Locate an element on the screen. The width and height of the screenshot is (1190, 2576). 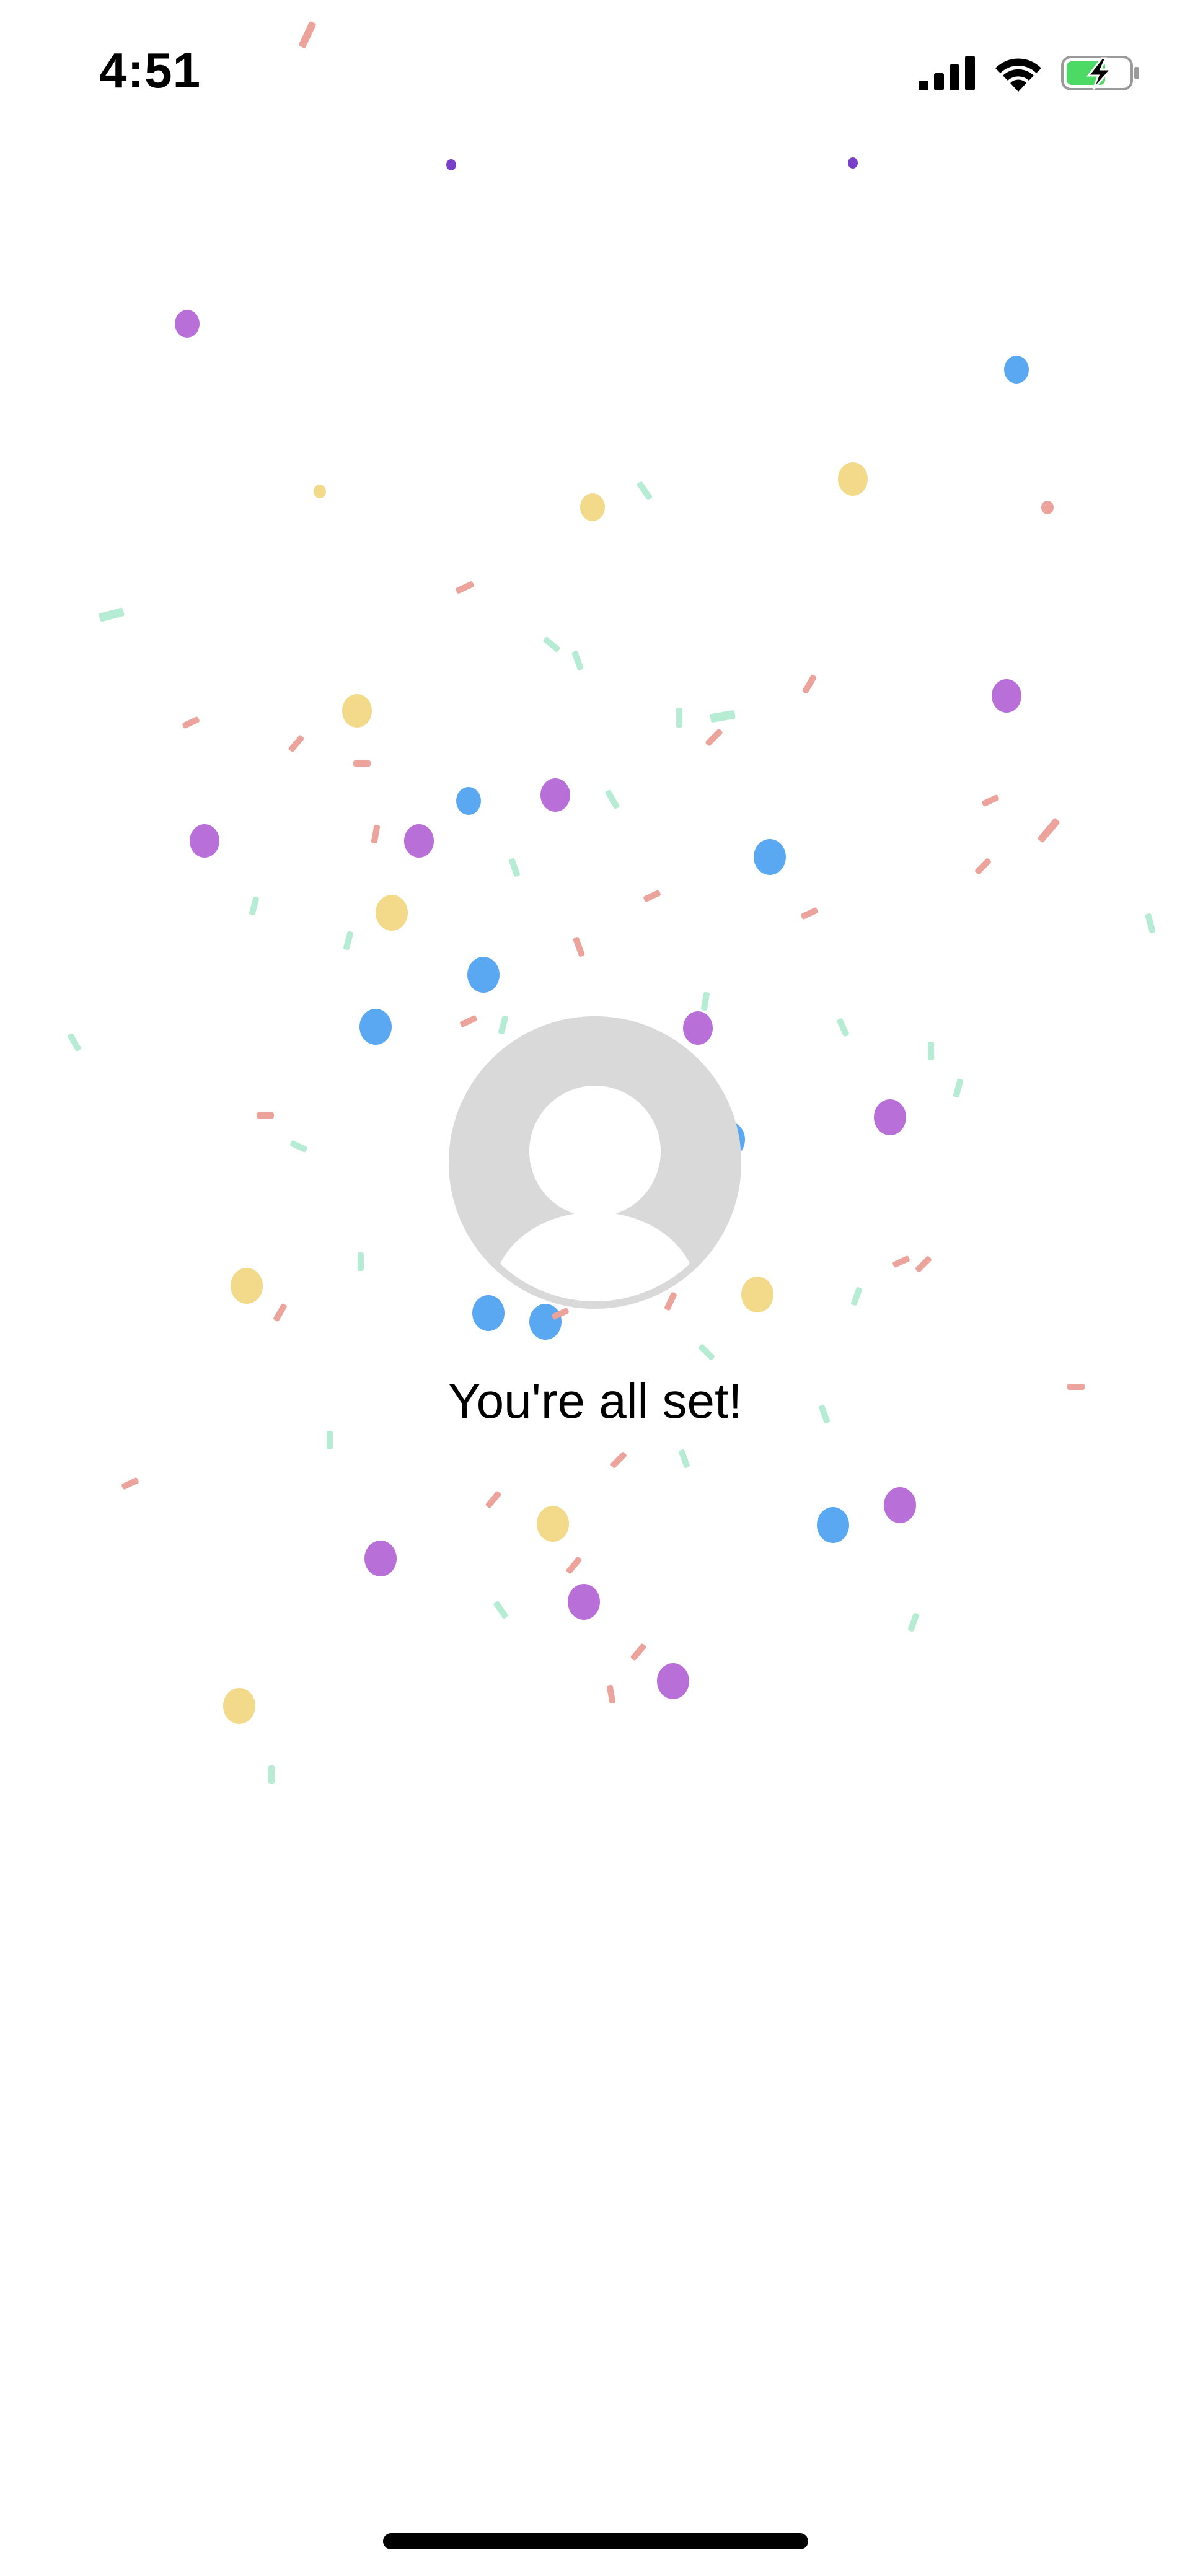
home-indicator is located at coordinates (595, 2541).